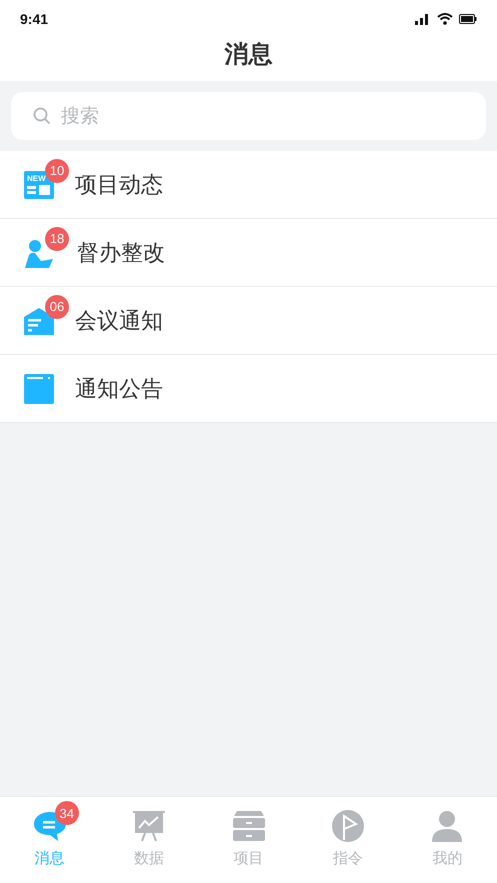  Describe the element at coordinates (34, 19) in the screenshot. I see `status-time: 9:41` at that location.